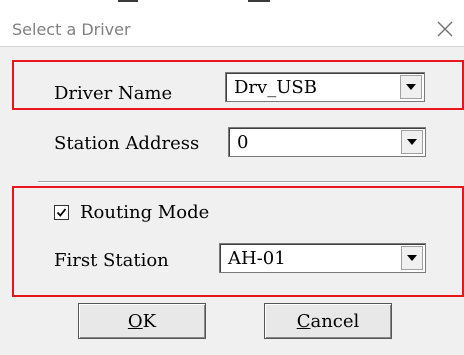 This screenshot has height=355, width=464. What do you see at coordinates (127, 143) in the screenshot?
I see `station-address-label: Station Address` at bounding box center [127, 143].